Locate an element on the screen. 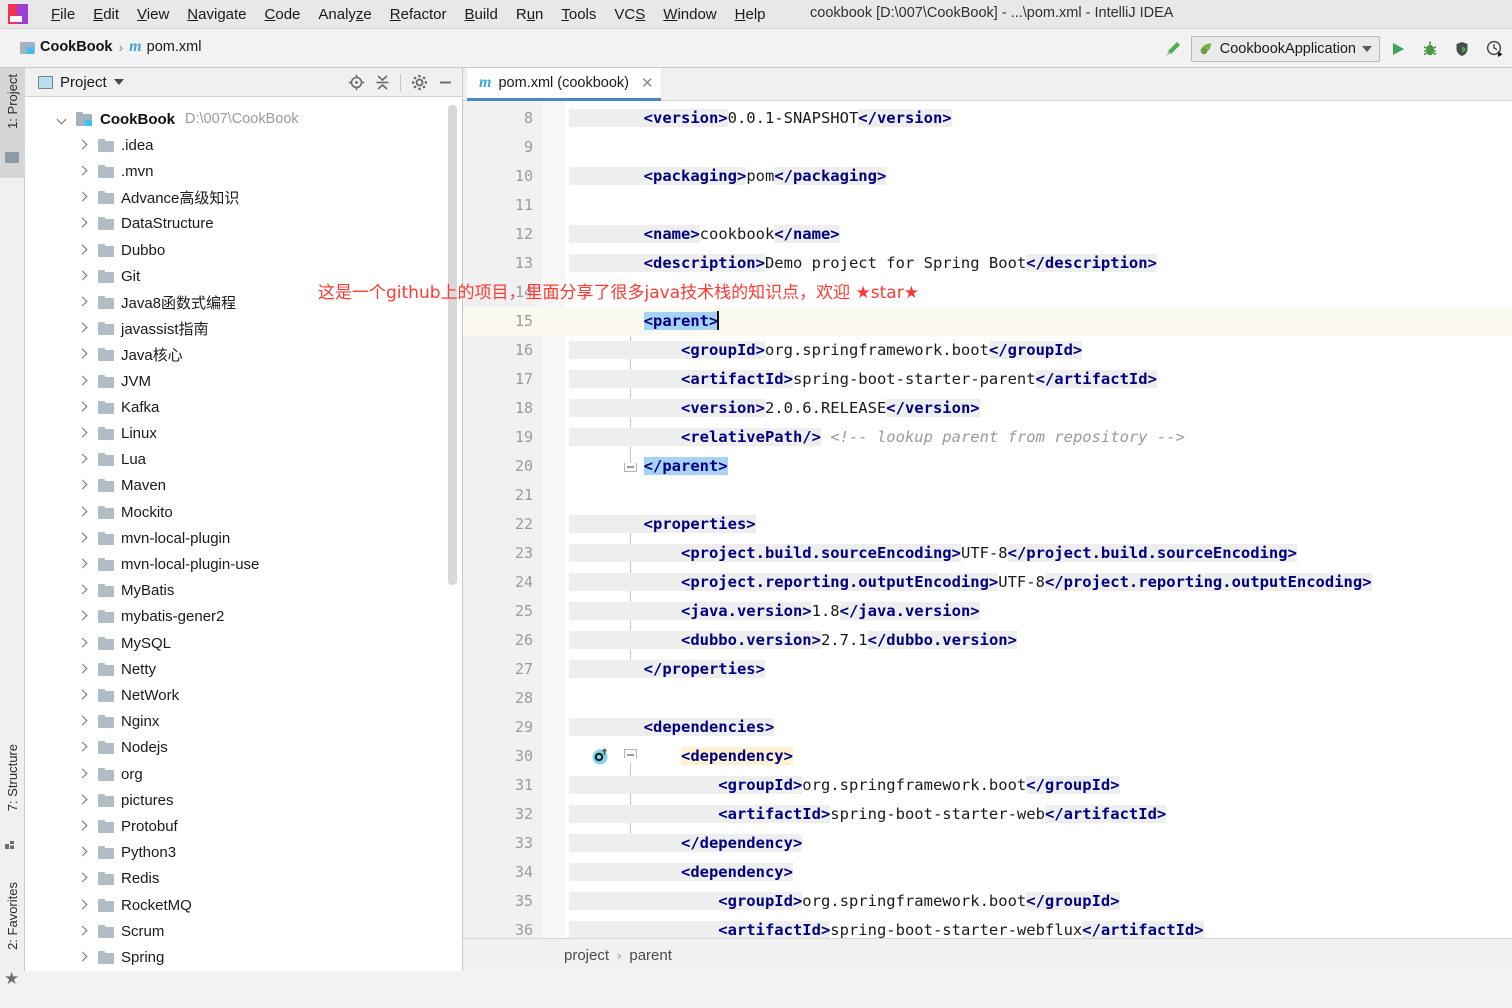 The height and width of the screenshot is (1008, 1512). tree-row: mybatis-gener2 is located at coordinates (150, 617).